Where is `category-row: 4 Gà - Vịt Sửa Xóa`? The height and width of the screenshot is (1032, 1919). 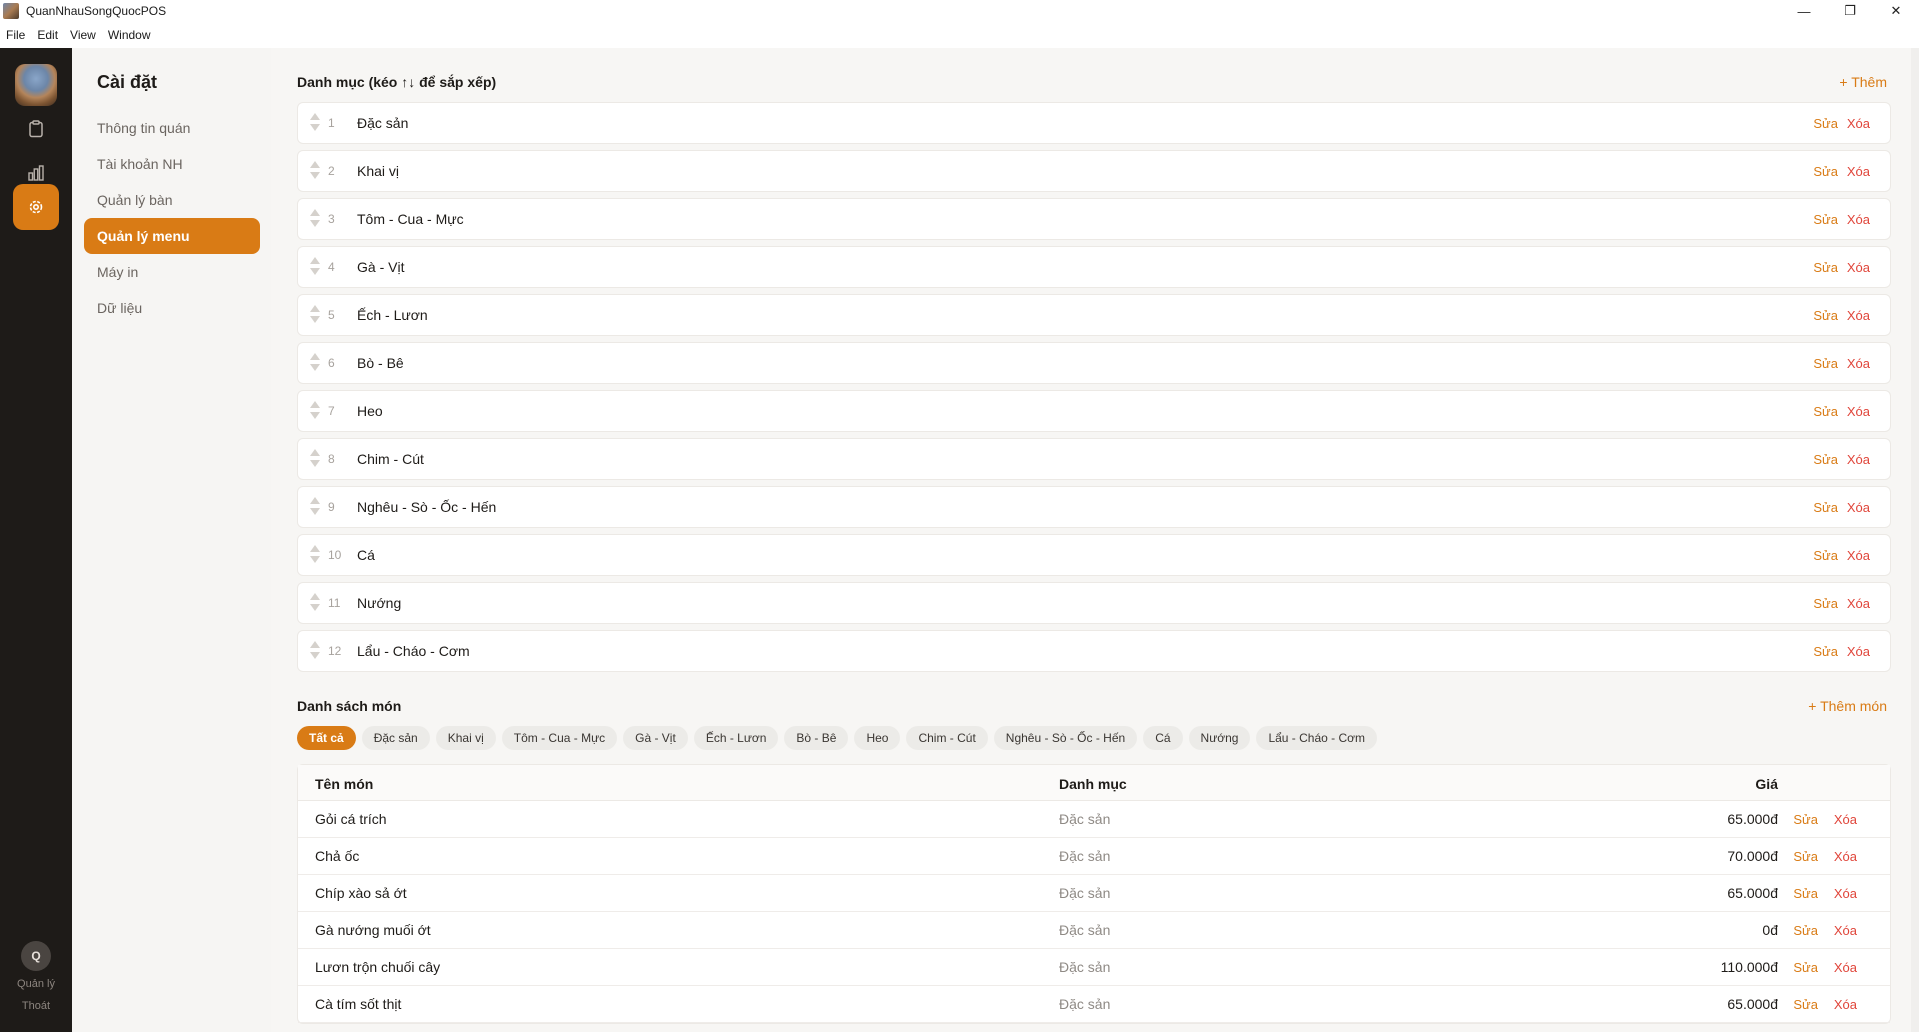 category-row: 4 Gà - Vịt Sửa Xóa is located at coordinates (1094, 267).